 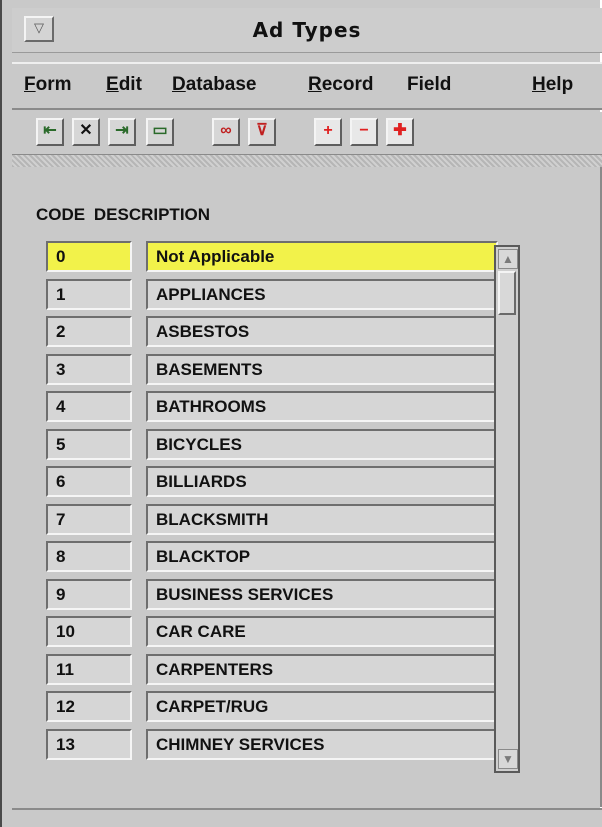 What do you see at coordinates (322, 669) in the screenshot?
I see `description-field: CARPENTERS` at bounding box center [322, 669].